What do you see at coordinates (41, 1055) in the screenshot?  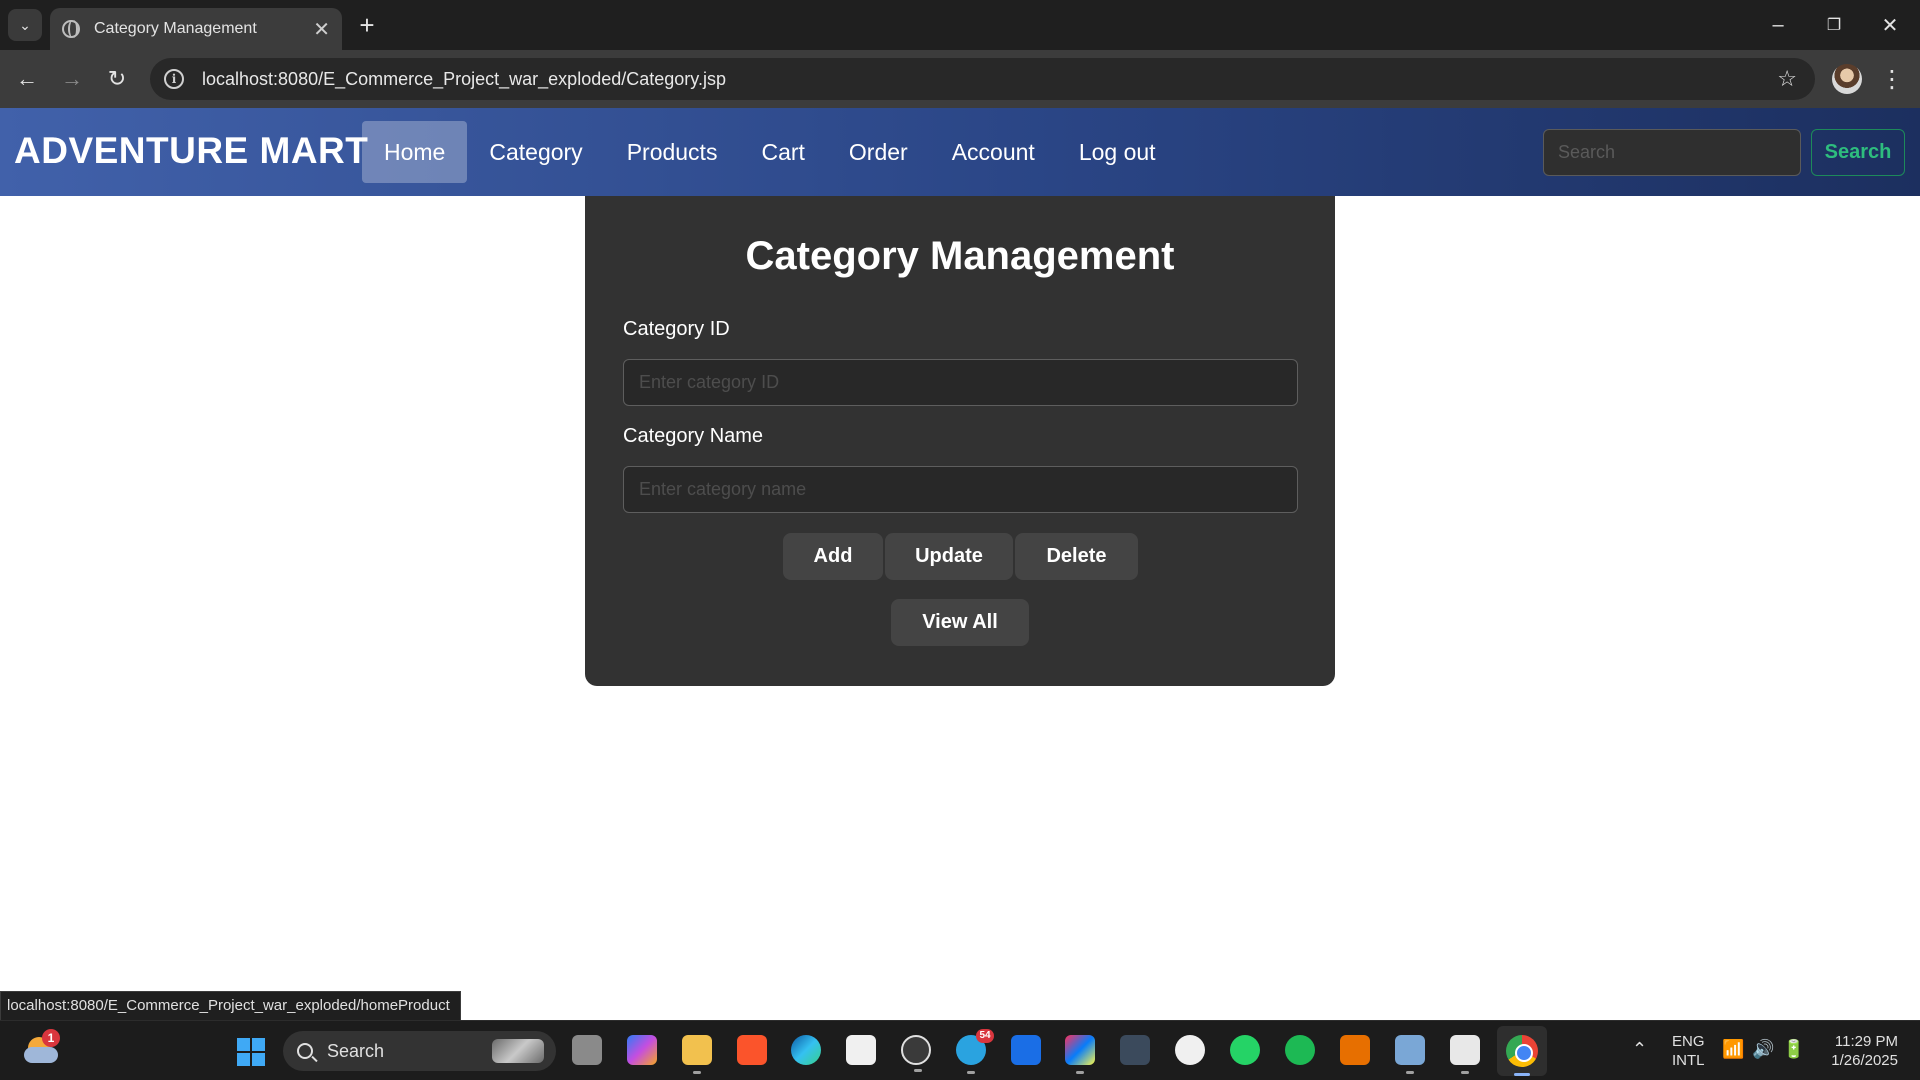 I see `weather-cloud-icon` at bounding box center [41, 1055].